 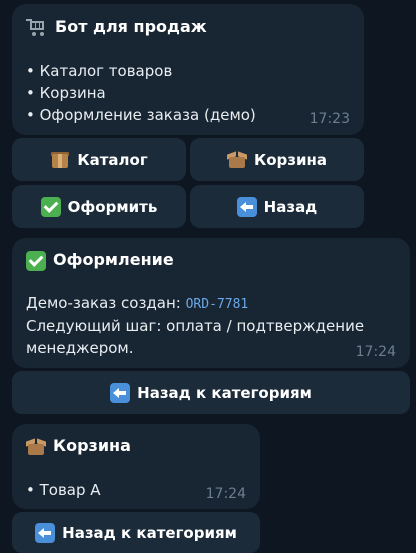 What do you see at coordinates (63, 490) in the screenshot?
I see `message-line: • Товар А` at bounding box center [63, 490].